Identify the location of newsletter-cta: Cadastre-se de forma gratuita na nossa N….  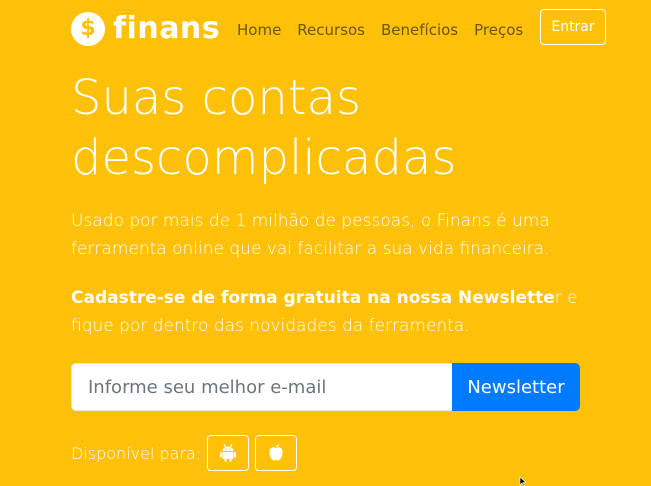
(331, 312).